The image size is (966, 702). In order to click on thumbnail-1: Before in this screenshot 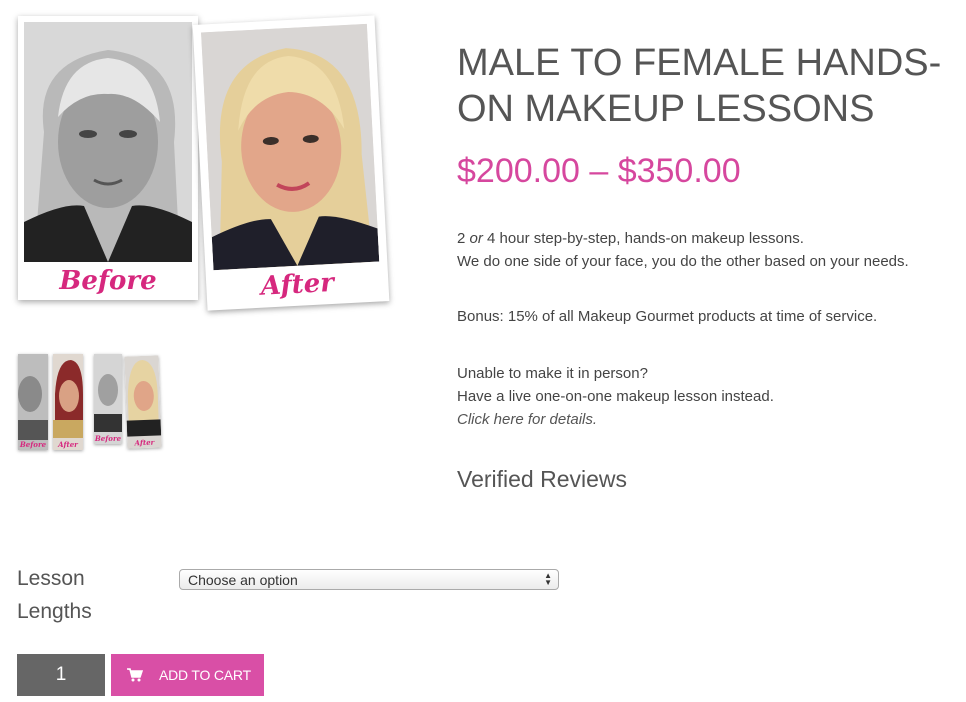, I will do `click(33, 402)`.